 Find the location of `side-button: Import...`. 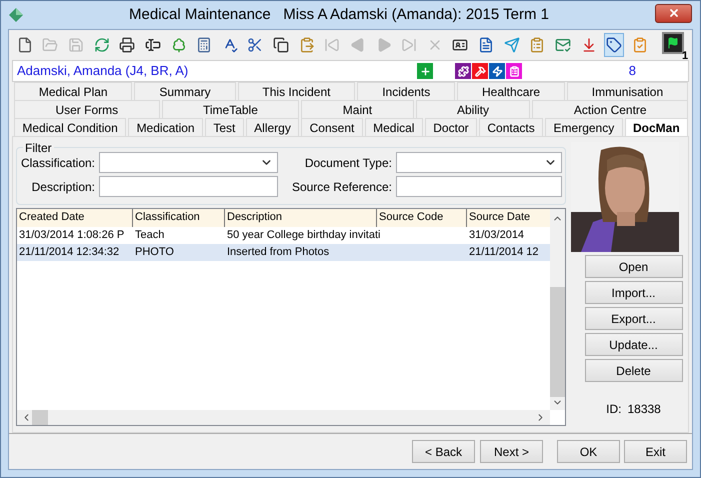

side-button: Import... is located at coordinates (633, 292).